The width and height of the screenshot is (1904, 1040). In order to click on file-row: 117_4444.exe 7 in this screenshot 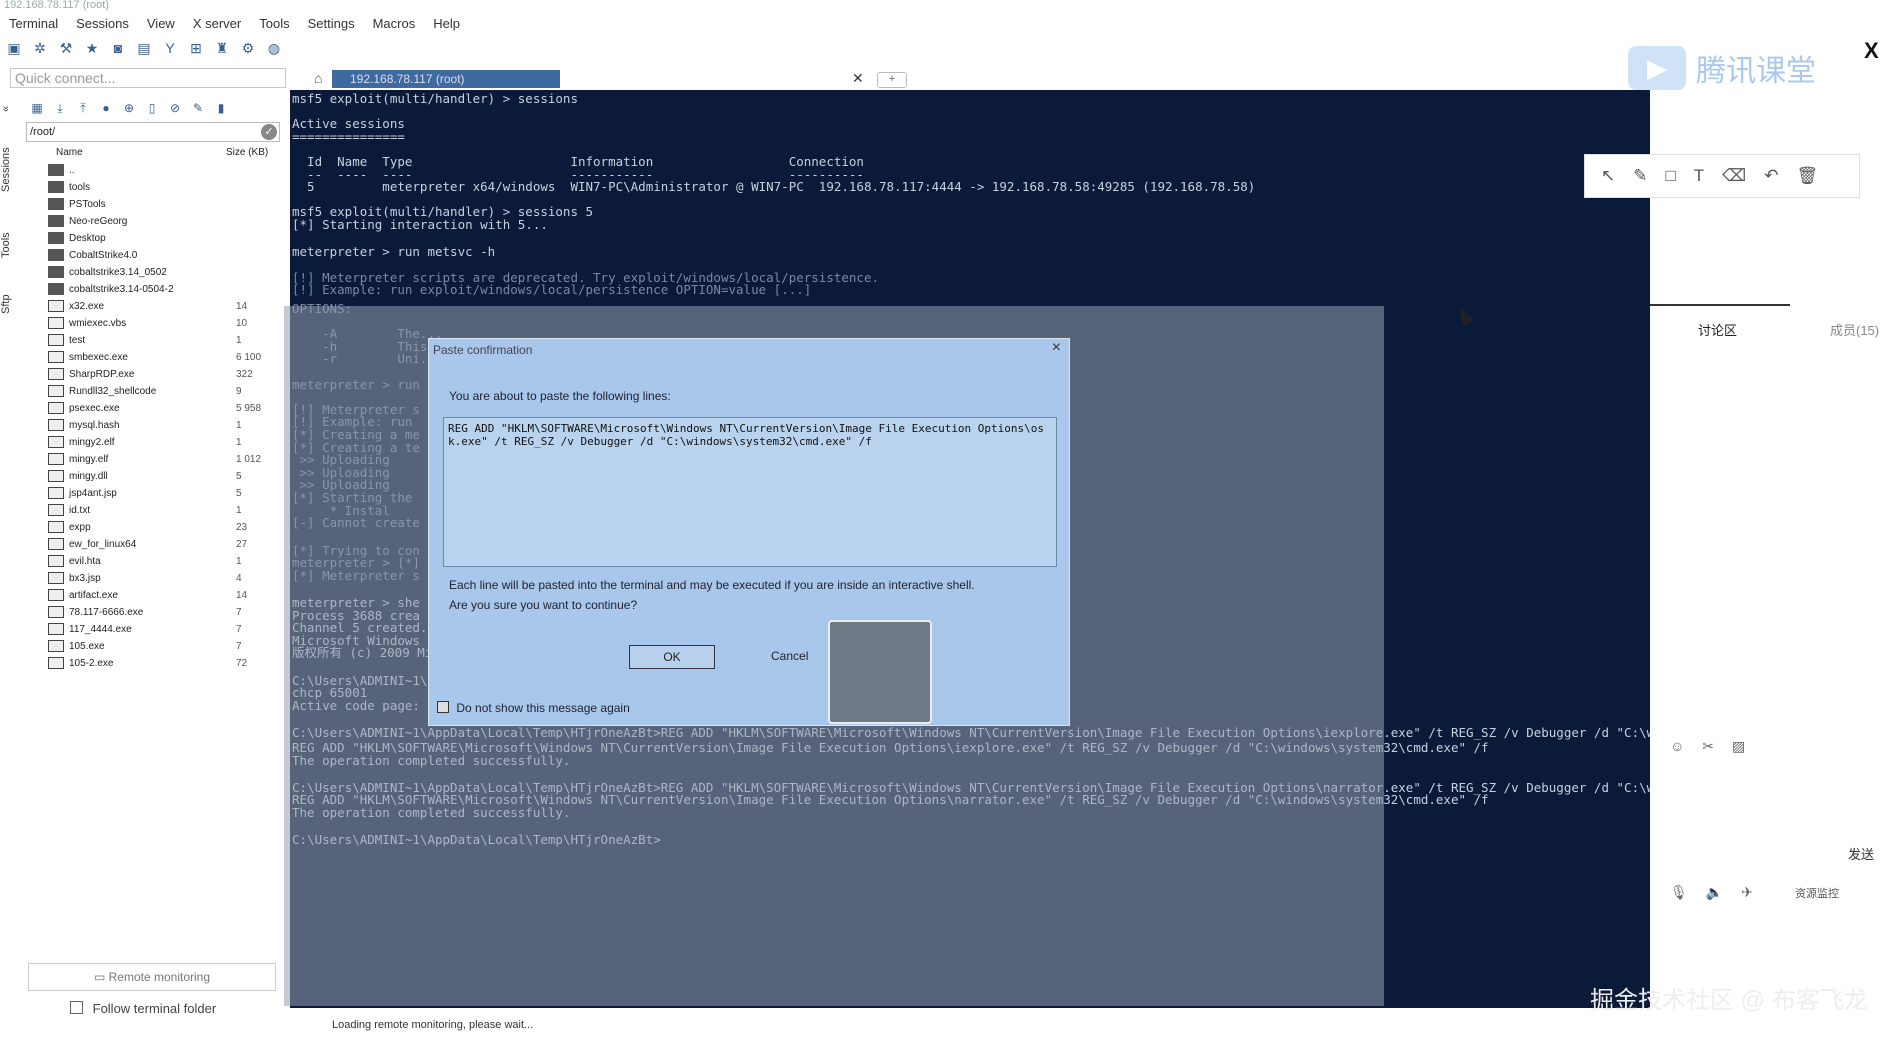, I will do `click(153, 629)`.